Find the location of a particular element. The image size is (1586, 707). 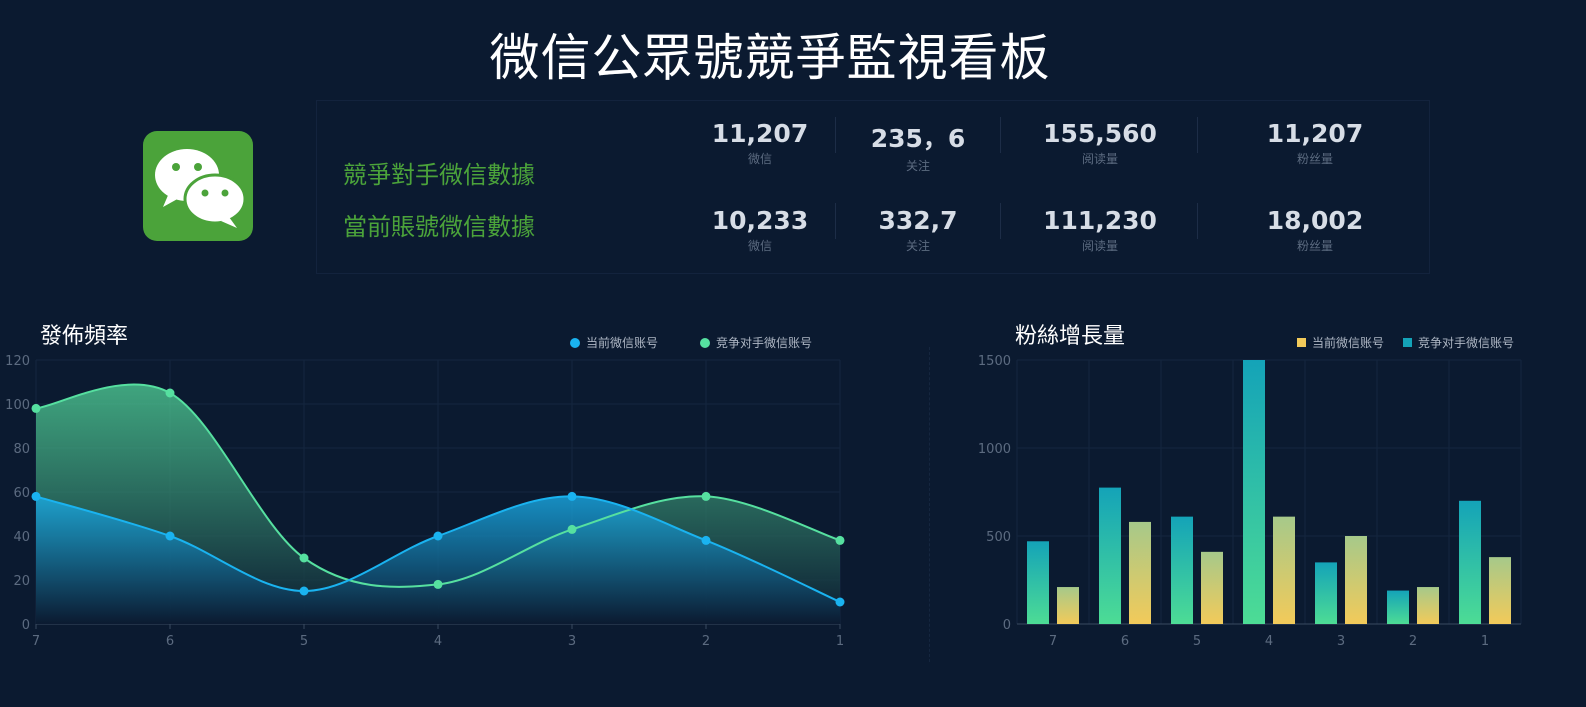

y-tick-label: 1500 is located at coordinates (994, 361).